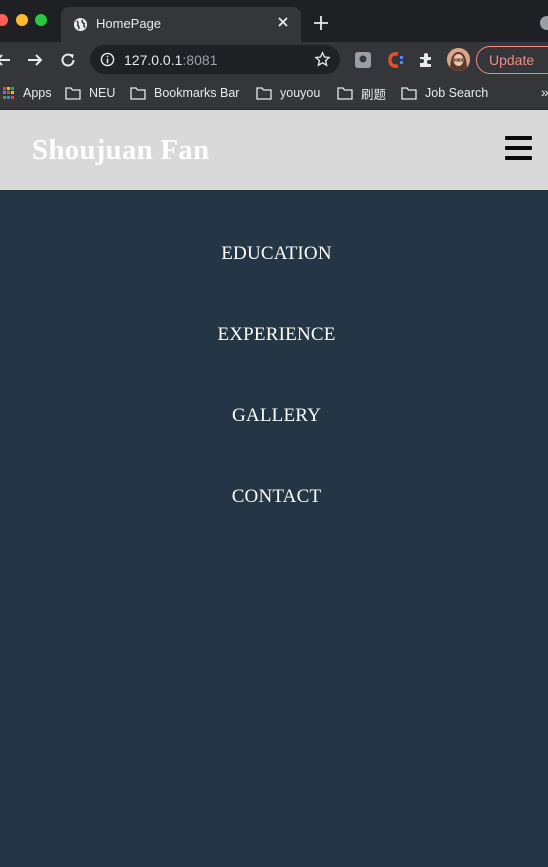 The height and width of the screenshot is (867, 548). What do you see at coordinates (4, 20) in the screenshot?
I see `window-close-button` at bounding box center [4, 20].